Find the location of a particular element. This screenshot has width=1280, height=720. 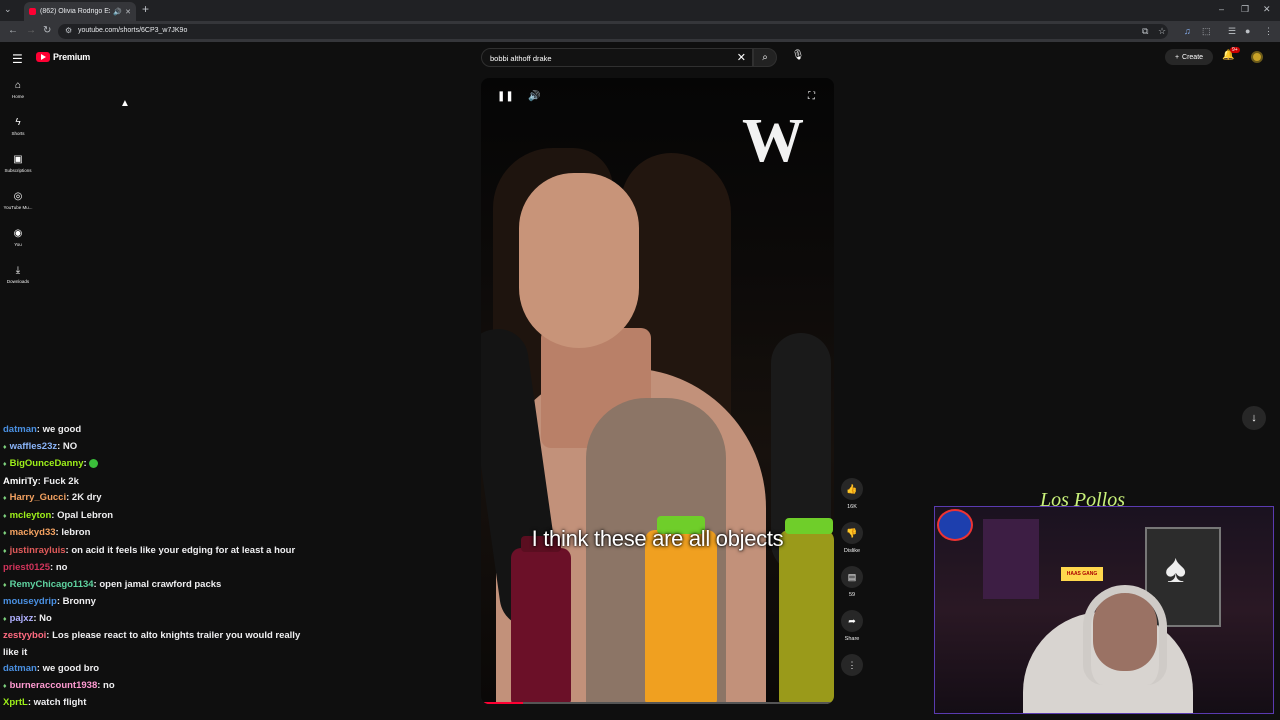

sidebar-item-label: You is located at coordinates (18, 244).